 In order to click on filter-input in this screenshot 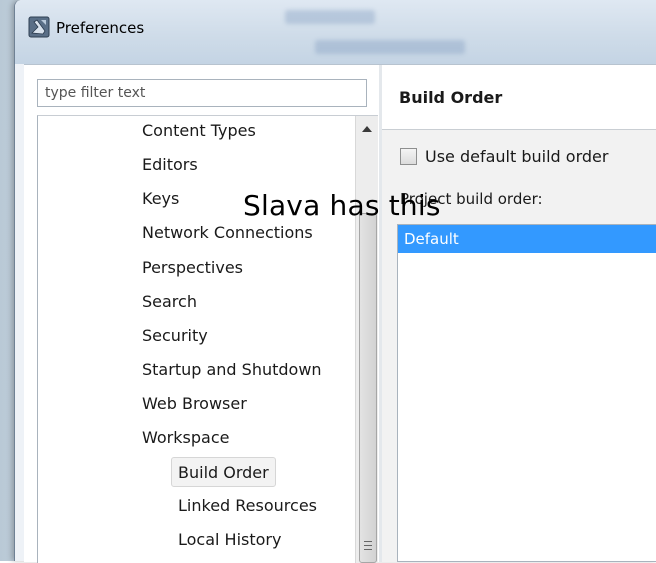, I will do `click(202, 93)`.